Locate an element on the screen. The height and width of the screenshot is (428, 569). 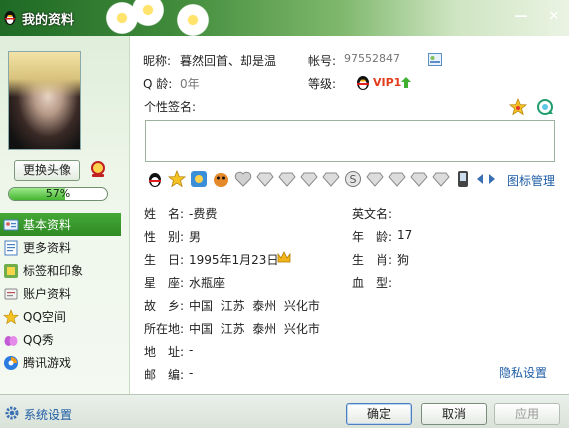
profile-progress-bar: 57% is located at coordinates (58, 194).